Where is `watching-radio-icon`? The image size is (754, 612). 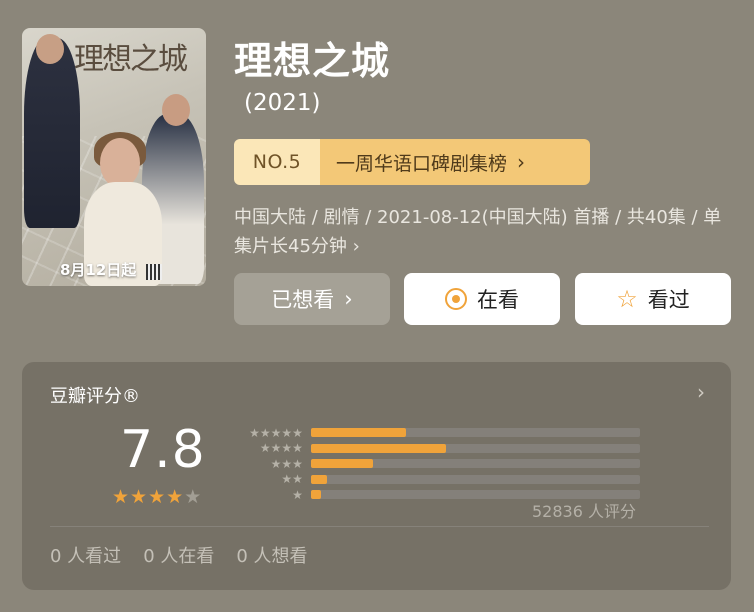
watching-radio-icon is located at coordinates (456, 299).